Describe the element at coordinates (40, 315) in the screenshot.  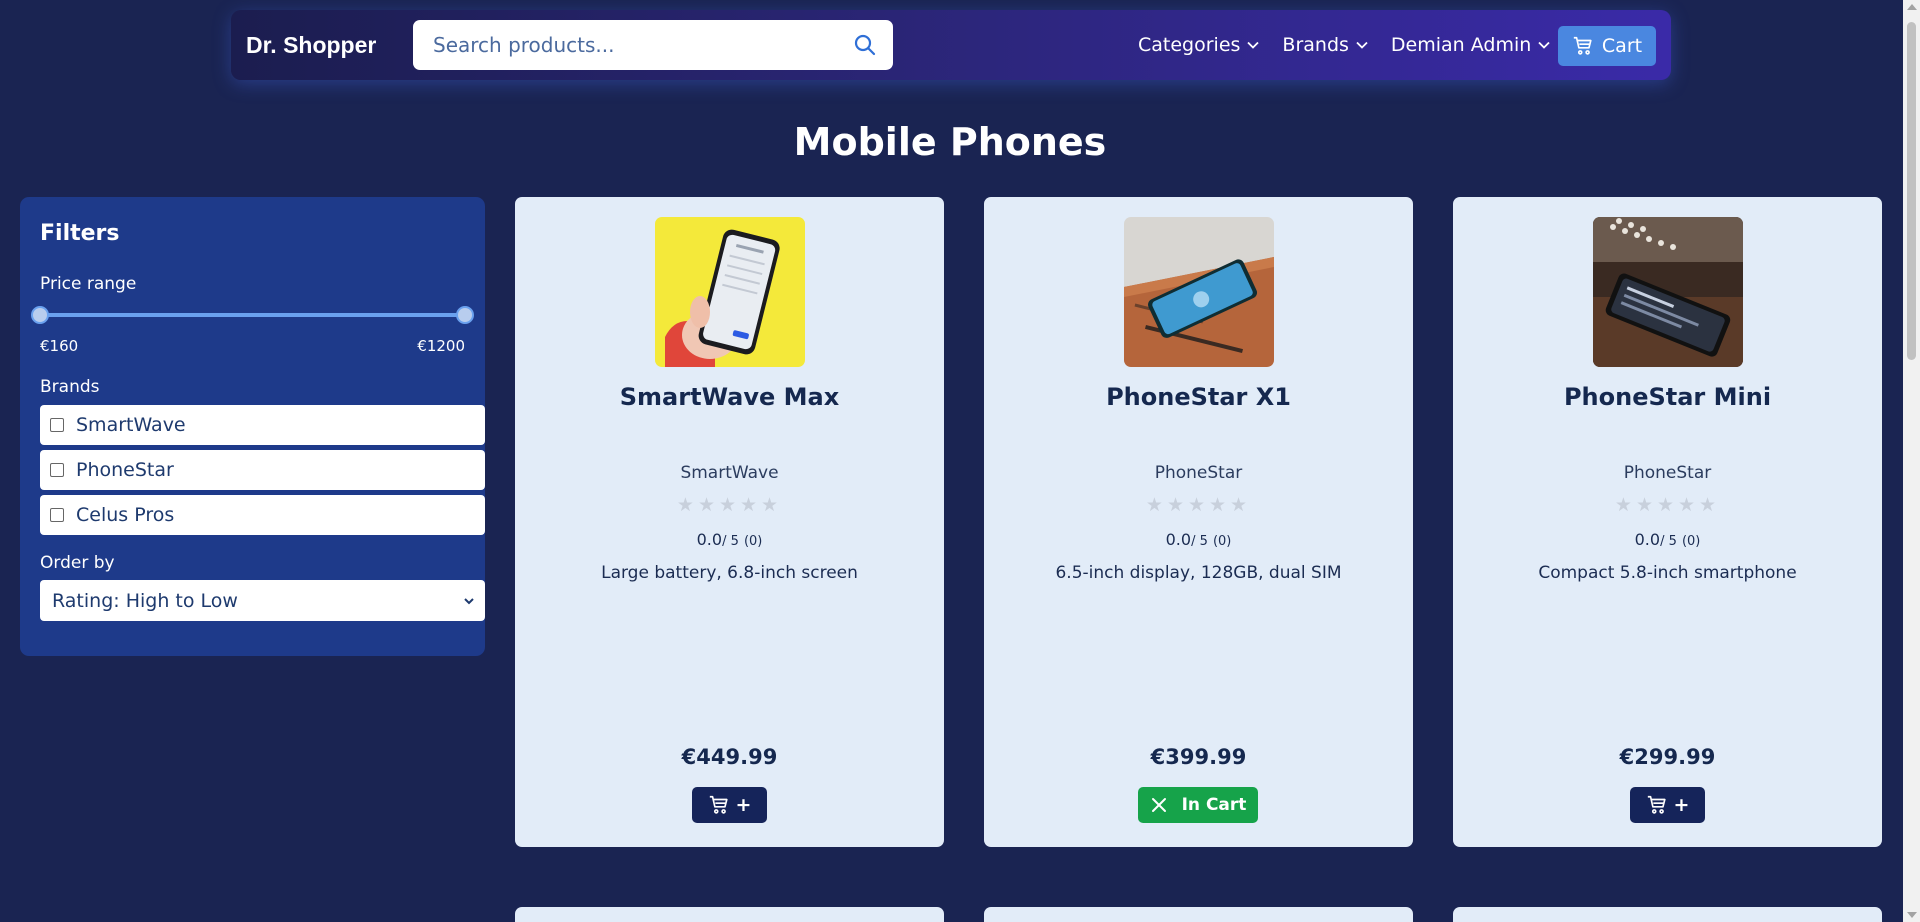
I see `price-min-handle` at that location.